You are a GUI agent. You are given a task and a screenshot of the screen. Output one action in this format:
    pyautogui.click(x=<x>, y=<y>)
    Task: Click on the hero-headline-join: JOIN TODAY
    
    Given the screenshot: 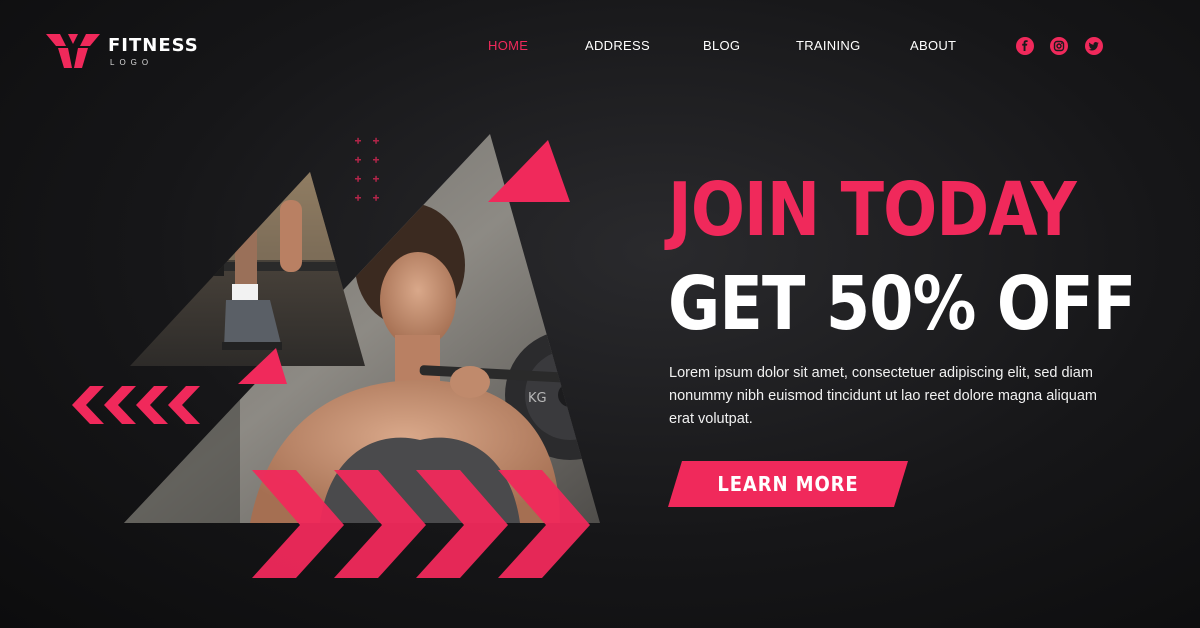 What is the action you would take?
    pyautogui.click(x=872, y=210)
    